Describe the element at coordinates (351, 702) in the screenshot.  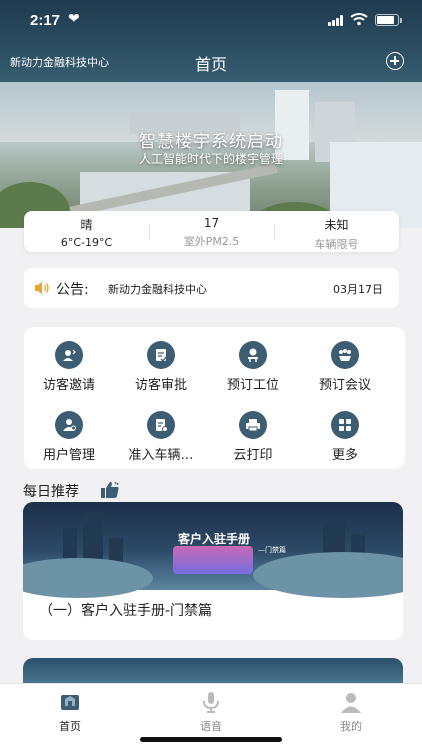
I see `profile-icon` at that location.